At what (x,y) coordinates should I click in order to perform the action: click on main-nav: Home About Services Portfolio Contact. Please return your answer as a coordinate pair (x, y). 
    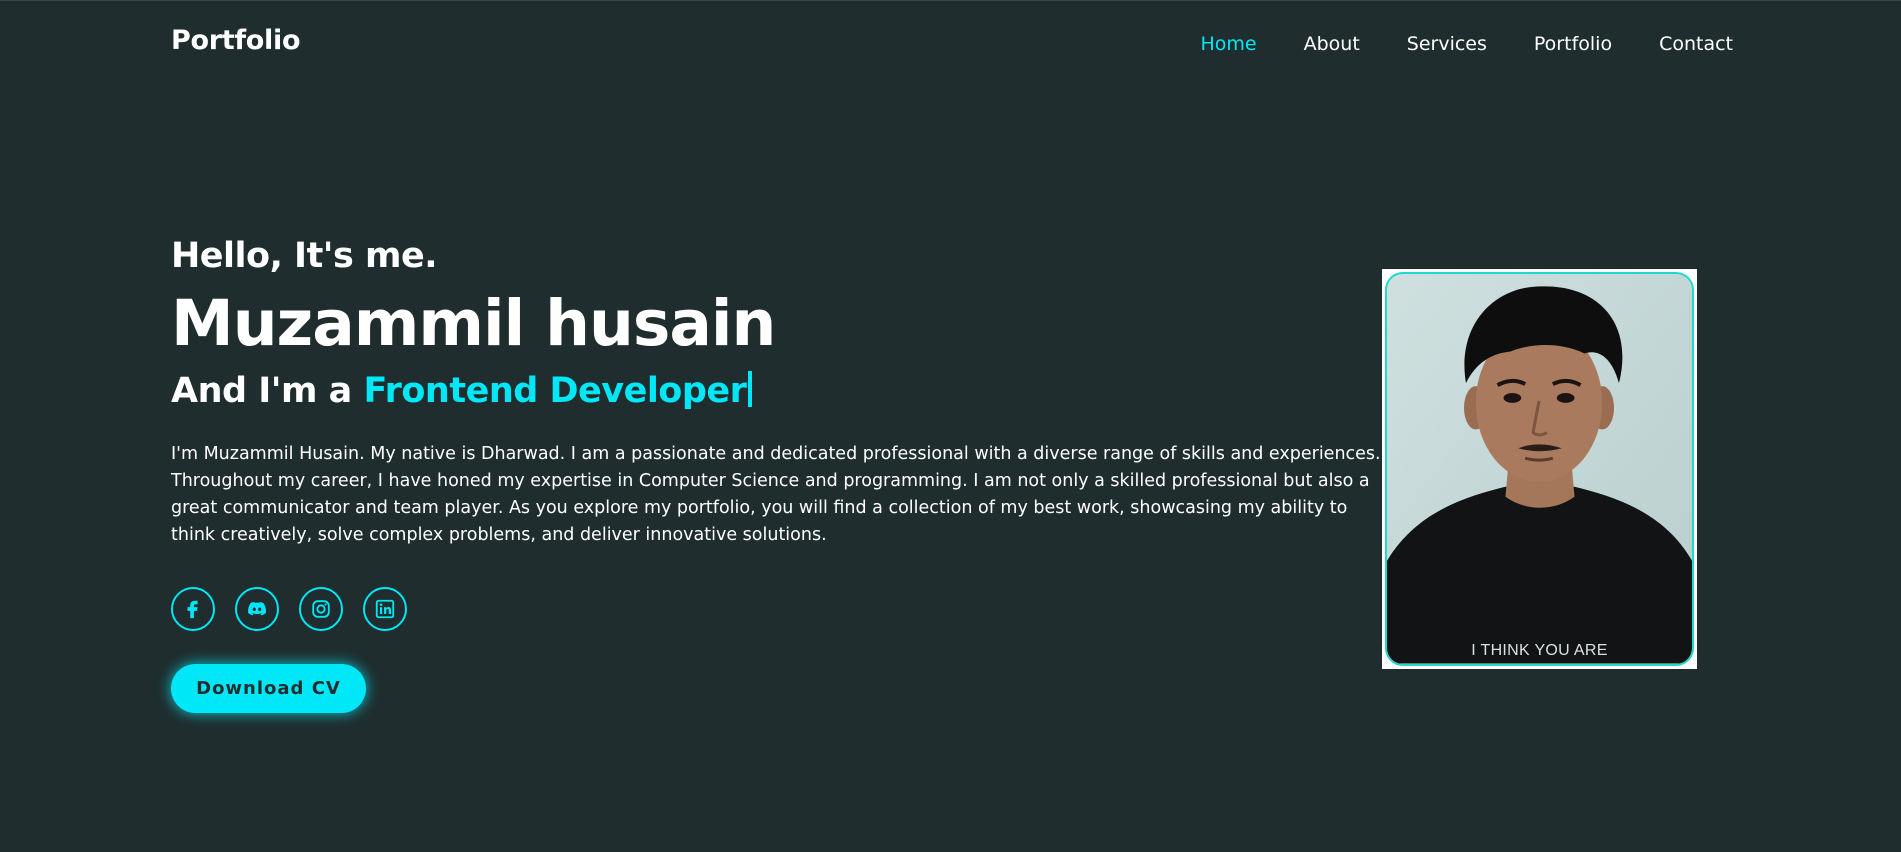
    Looking at the image, I should click on (1466, 44).